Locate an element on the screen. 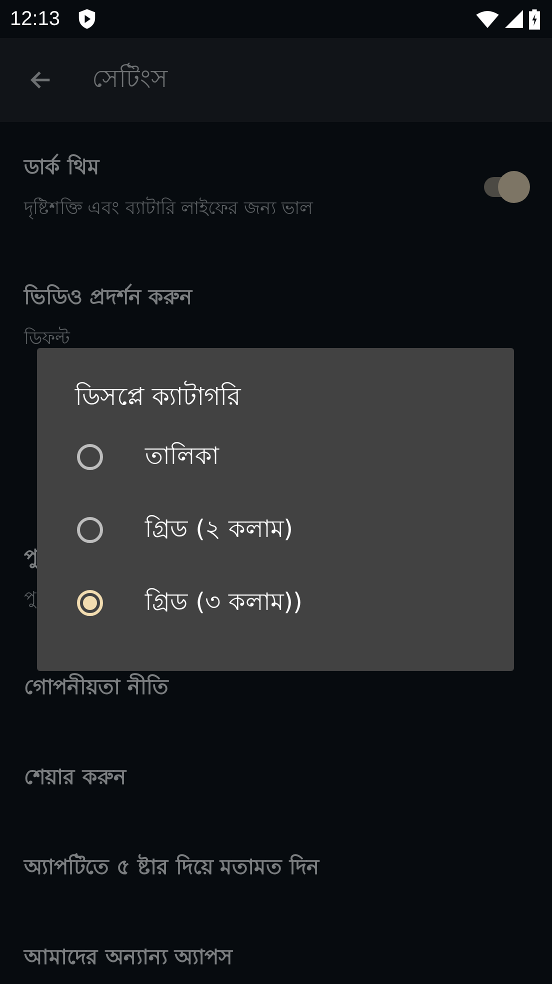 The image size is (552, 984). setting-title: আমাদের অন্যান্য অ্যাপস is located at coordinates (128, 957).